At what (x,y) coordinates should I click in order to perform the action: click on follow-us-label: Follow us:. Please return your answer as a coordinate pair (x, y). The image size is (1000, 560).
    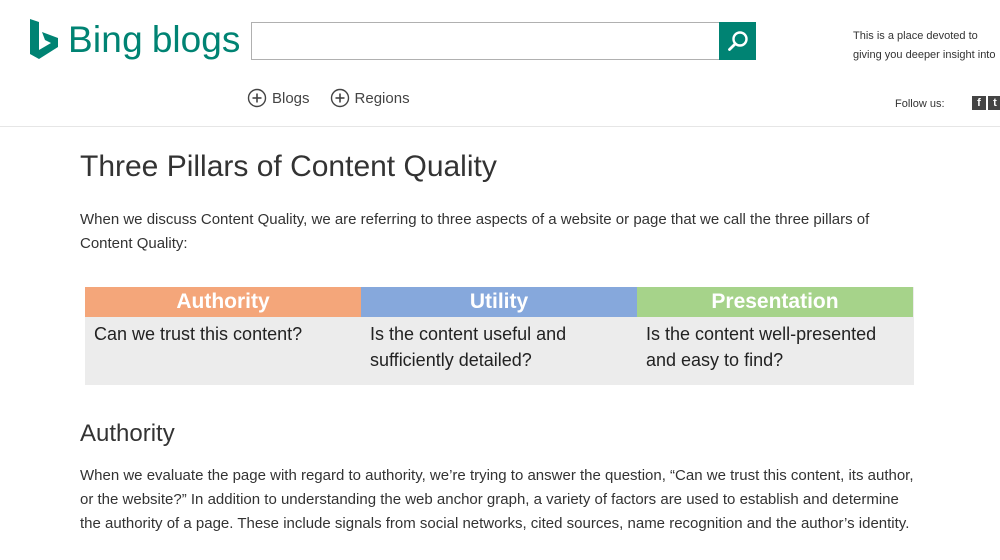
    Looking at the image, I should click on (920, 104).